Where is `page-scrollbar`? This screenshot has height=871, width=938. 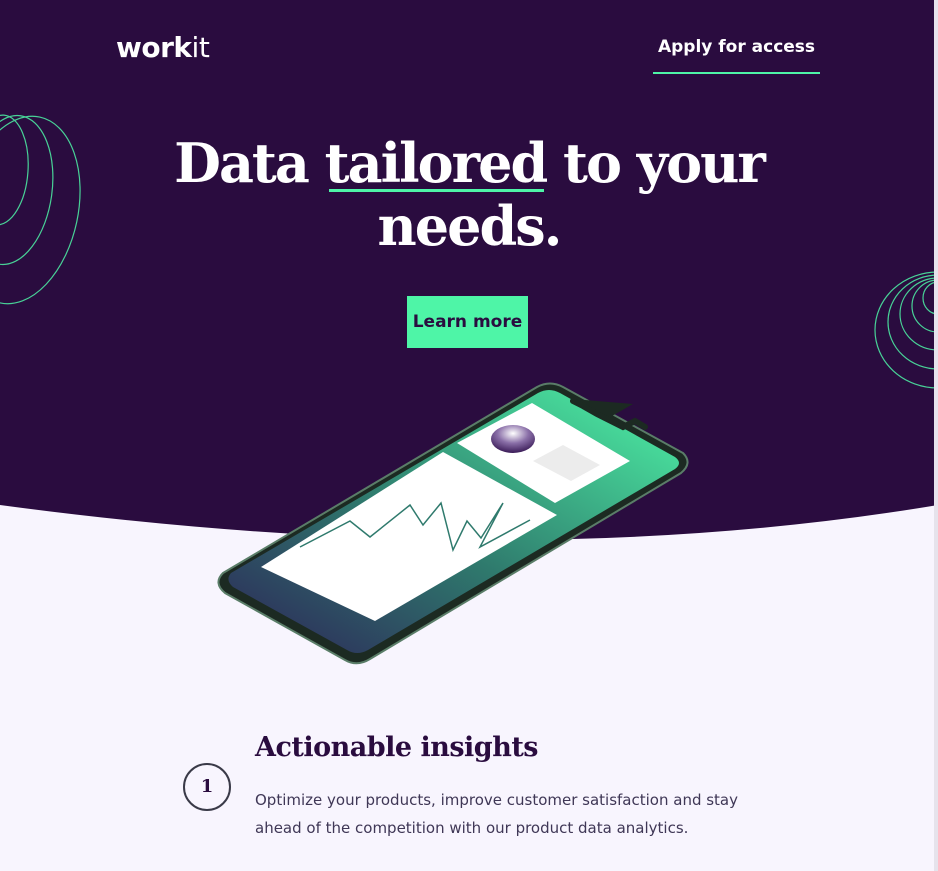 page-scrollbar is located at coordinates (936, 435).